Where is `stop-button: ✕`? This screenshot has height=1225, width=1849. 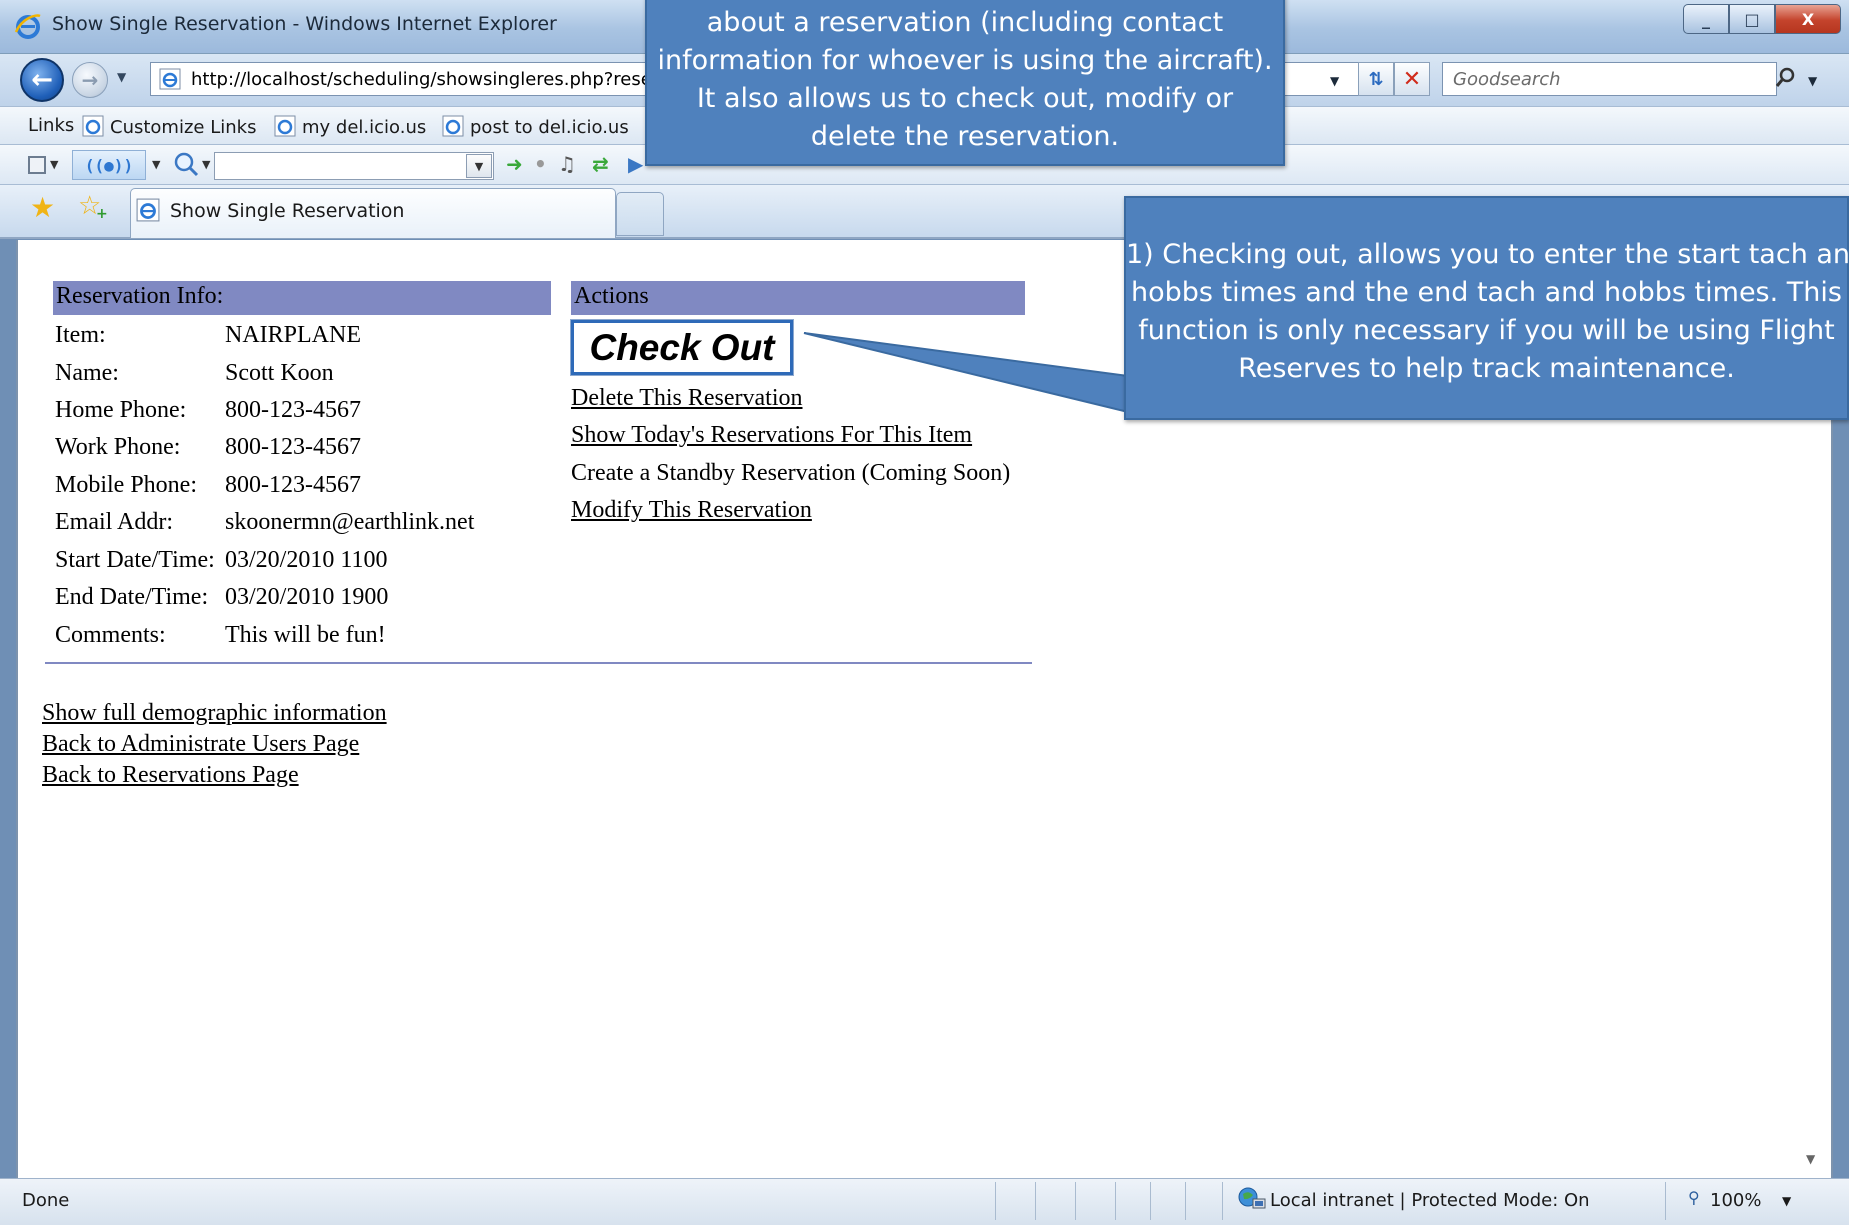 stop-button: ✕ is located at coordinates (1412, 79).